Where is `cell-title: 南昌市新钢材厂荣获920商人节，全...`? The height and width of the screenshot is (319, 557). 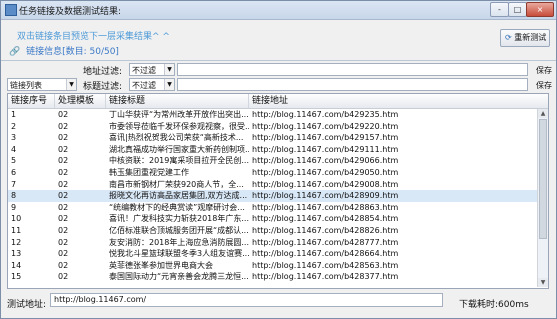
cell-title: 南昌市新钢材厂荣获920商人节，全... is located at coordinates (176, 184).